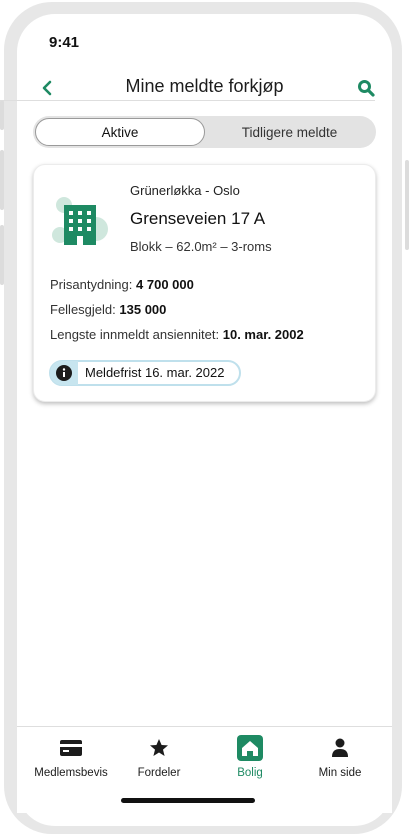  What do you see at coordinates (143, 309) in the screenshot?
I see `common-debt-value: 135 000` at bounding box center [143, 309].